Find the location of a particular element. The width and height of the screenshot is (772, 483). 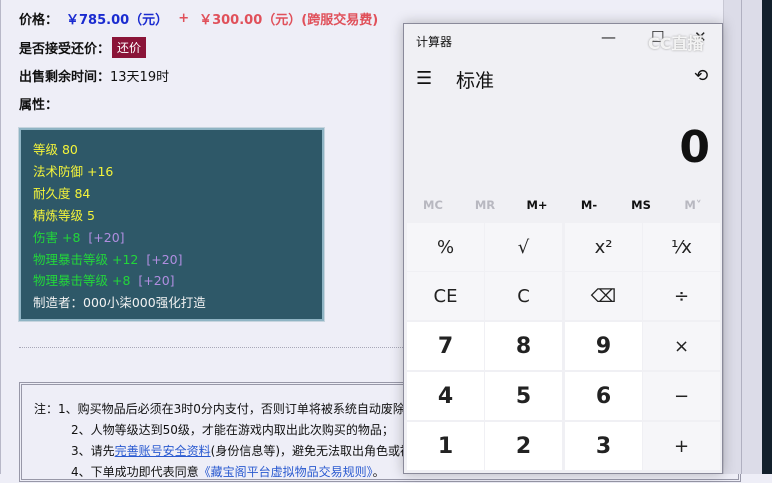

key-3-3: − is located at coordinates (681, 396).